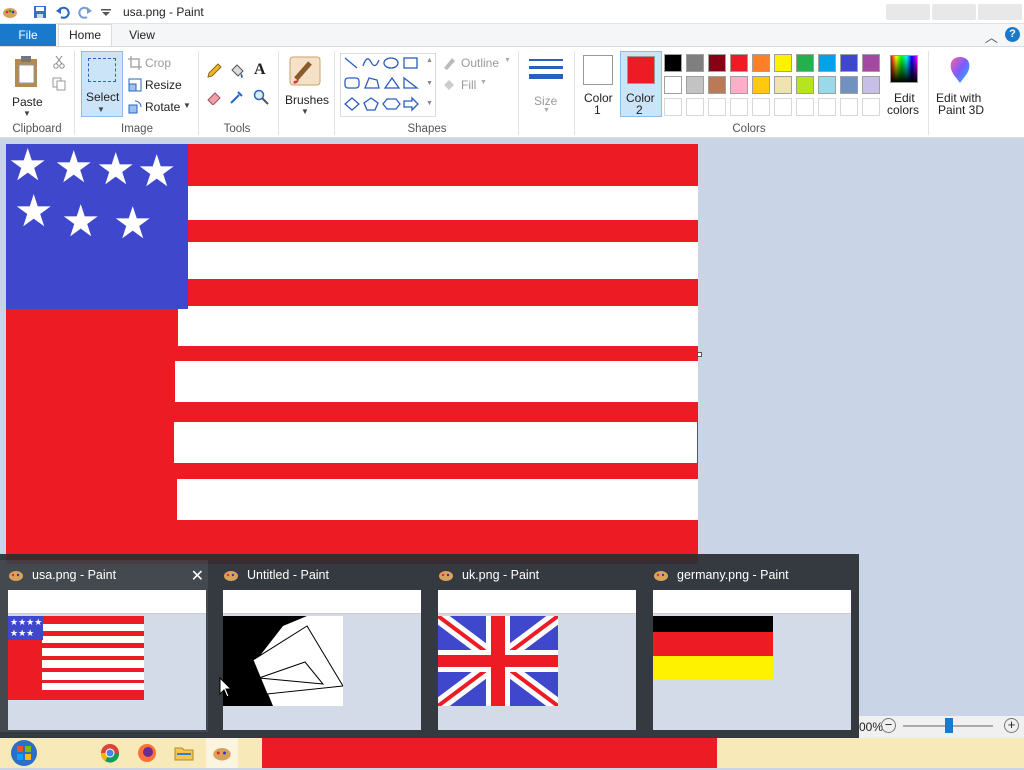  Describe the element at coordinates (102, 70) in the screenshot. I see `select-icon` at that location.